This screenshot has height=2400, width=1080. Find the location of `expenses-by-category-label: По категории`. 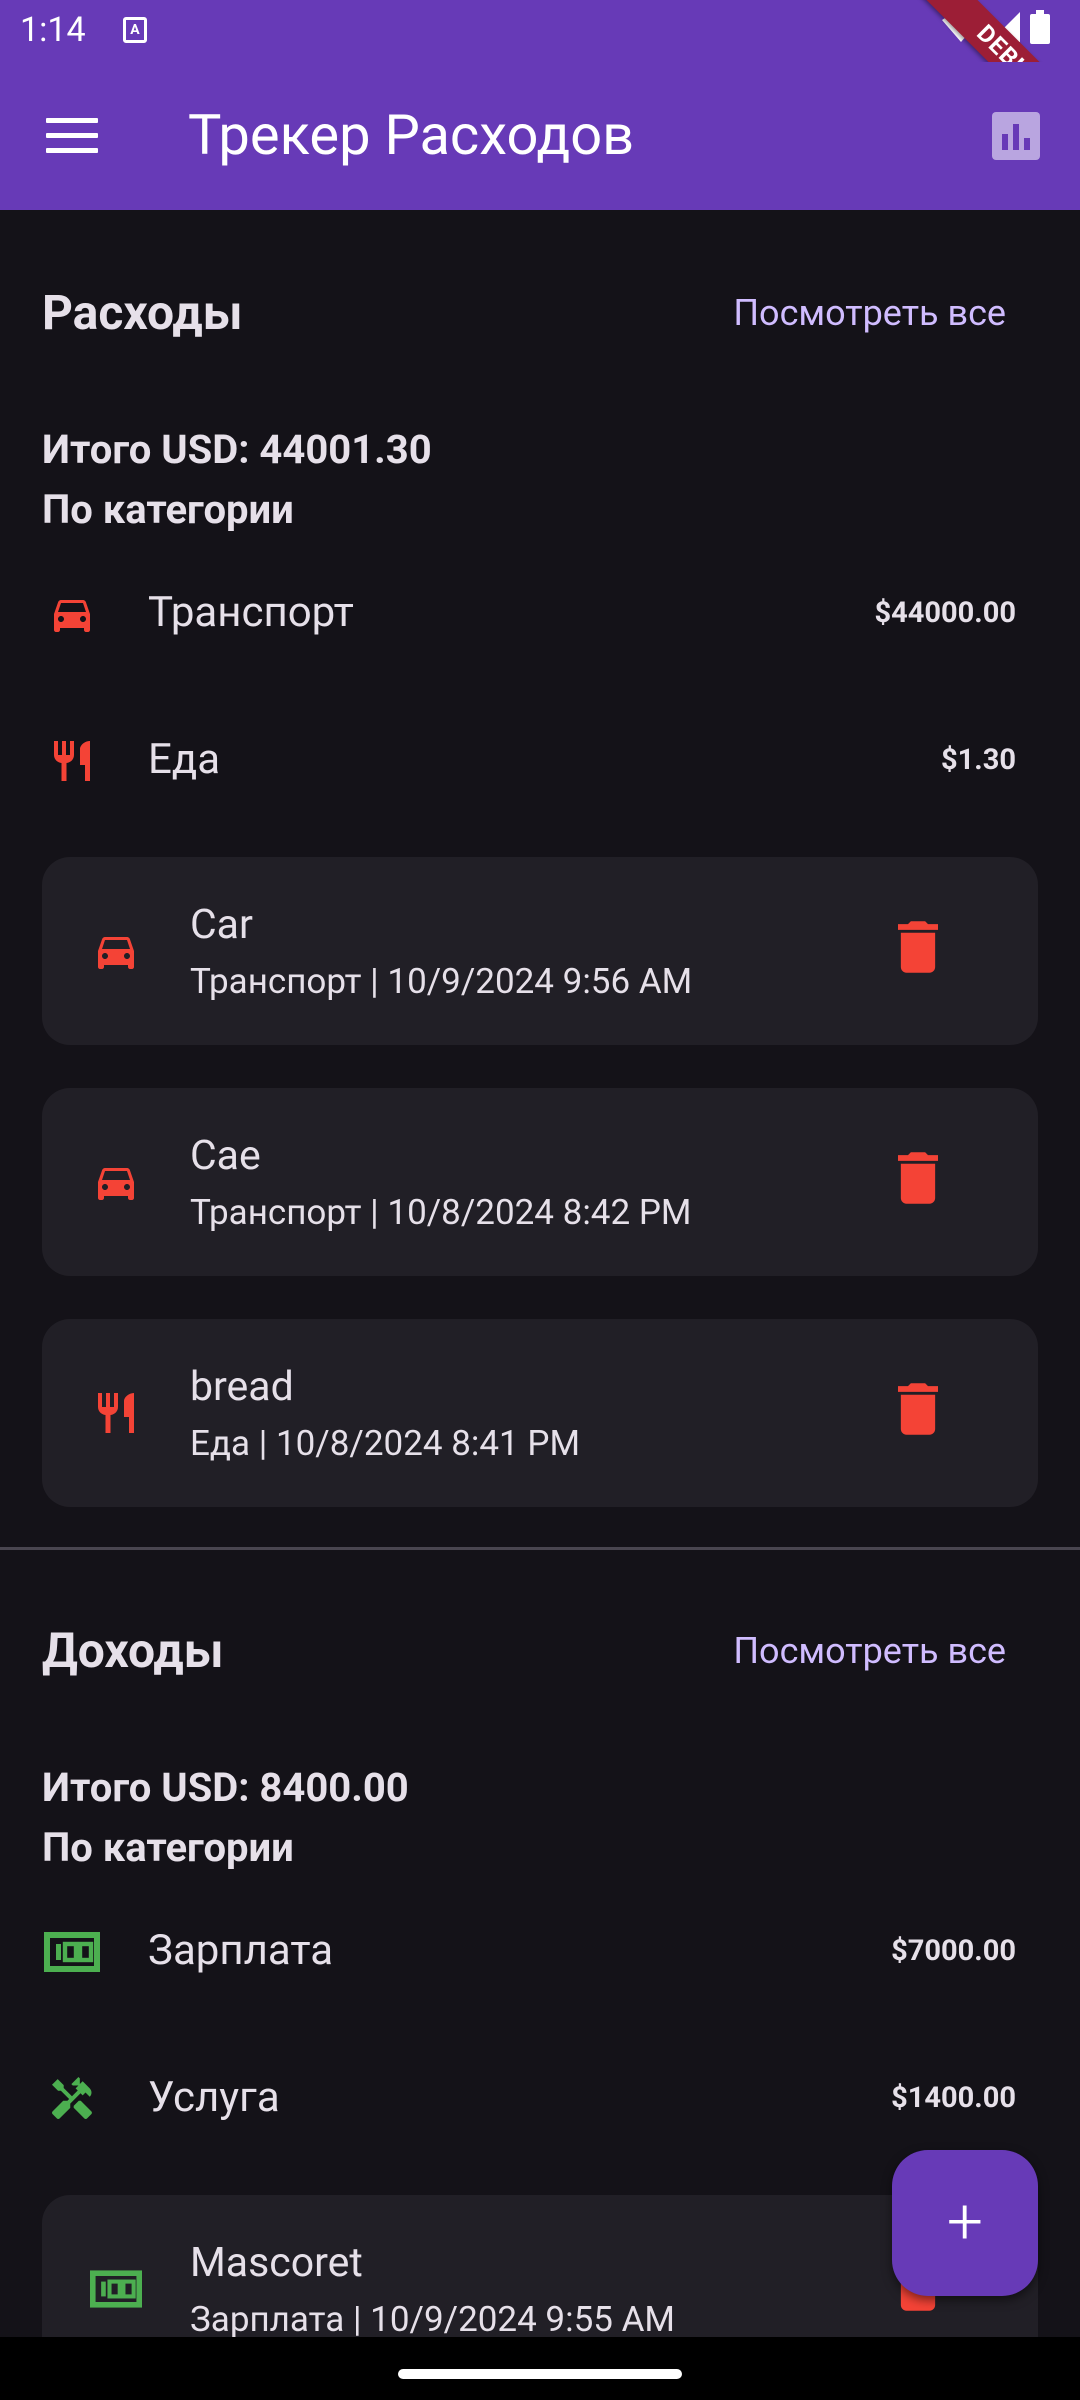

expenses-by-category-label: По категории is located at coordinates (168, 509).